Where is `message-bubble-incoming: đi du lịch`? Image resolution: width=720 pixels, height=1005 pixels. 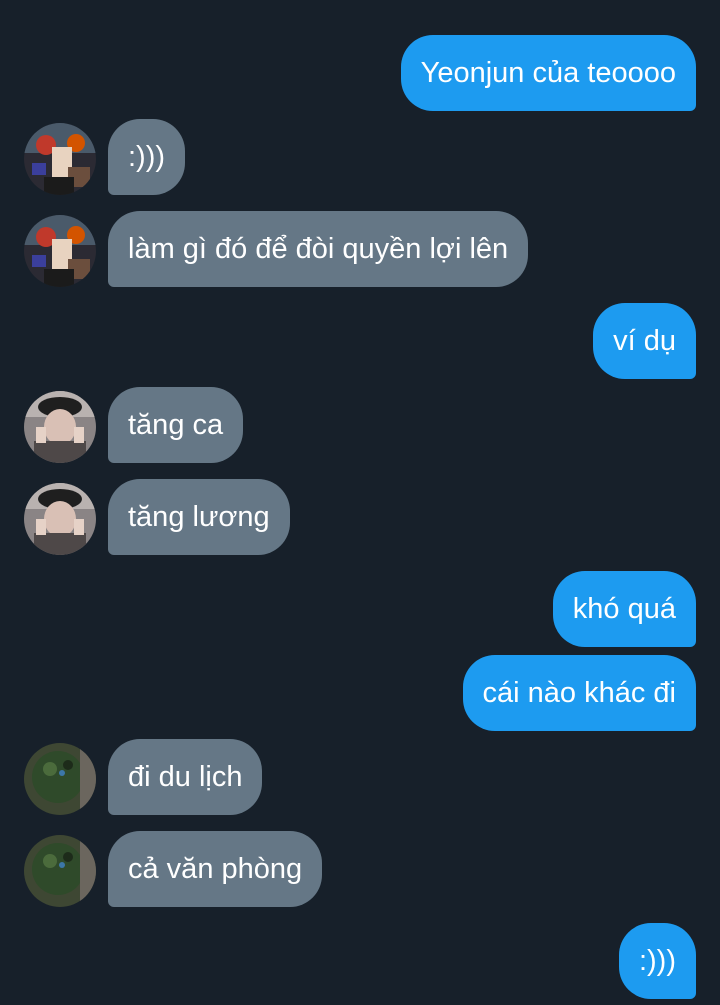
message-bubble-incoming: đi du lịch is located at coordinates (185, 777).